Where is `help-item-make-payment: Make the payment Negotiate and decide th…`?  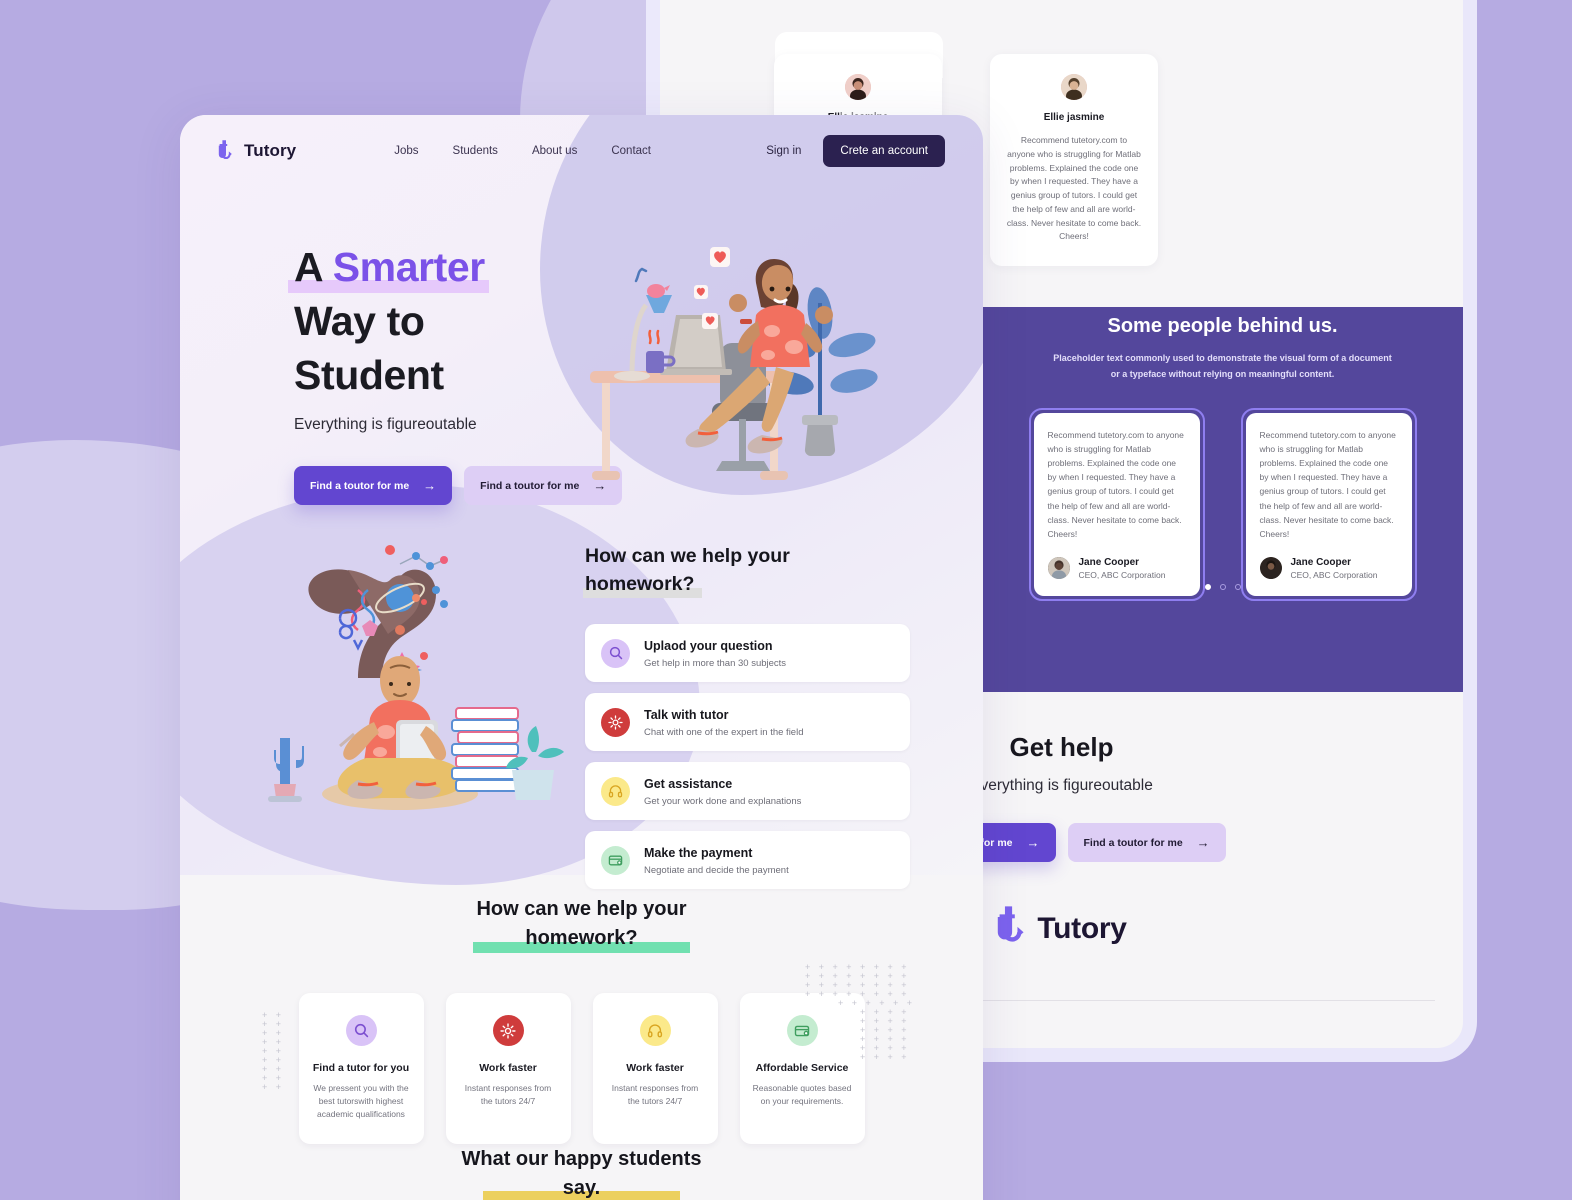
help-item-make-payment: Make the payment Negotiate and decide th… is located at coordinates (747, 860).